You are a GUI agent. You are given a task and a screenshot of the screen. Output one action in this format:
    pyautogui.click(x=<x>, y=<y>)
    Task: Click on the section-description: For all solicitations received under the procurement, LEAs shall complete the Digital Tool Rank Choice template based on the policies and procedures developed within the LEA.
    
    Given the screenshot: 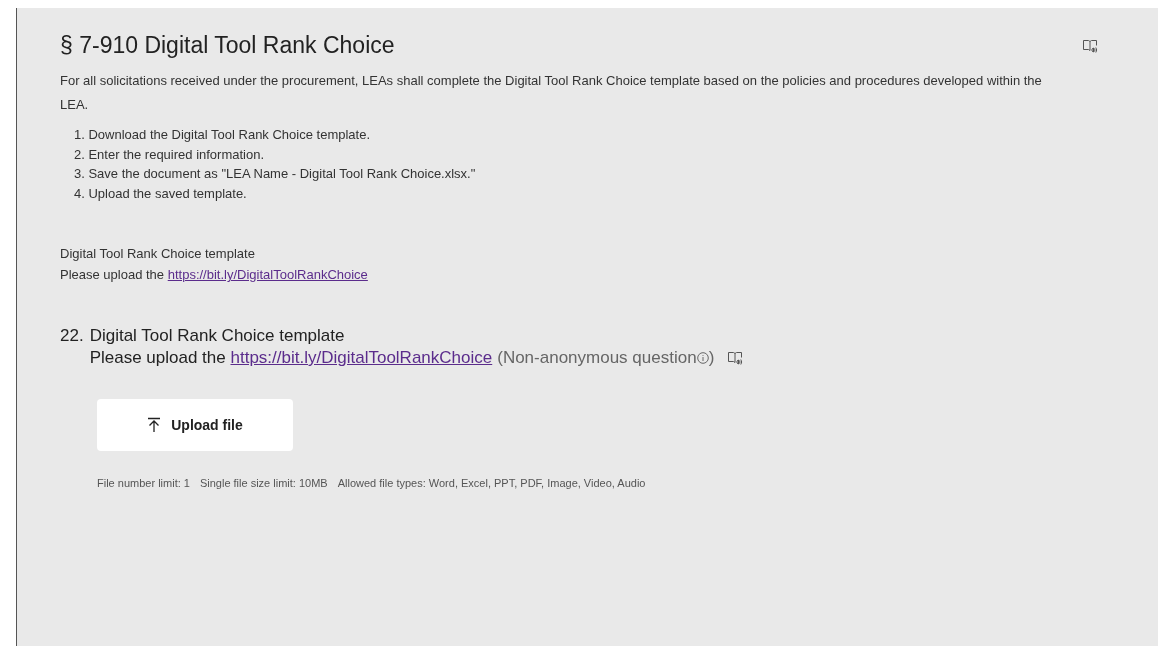 What is the action you would take?
    pyautogui.click(x=551, y=93)
    